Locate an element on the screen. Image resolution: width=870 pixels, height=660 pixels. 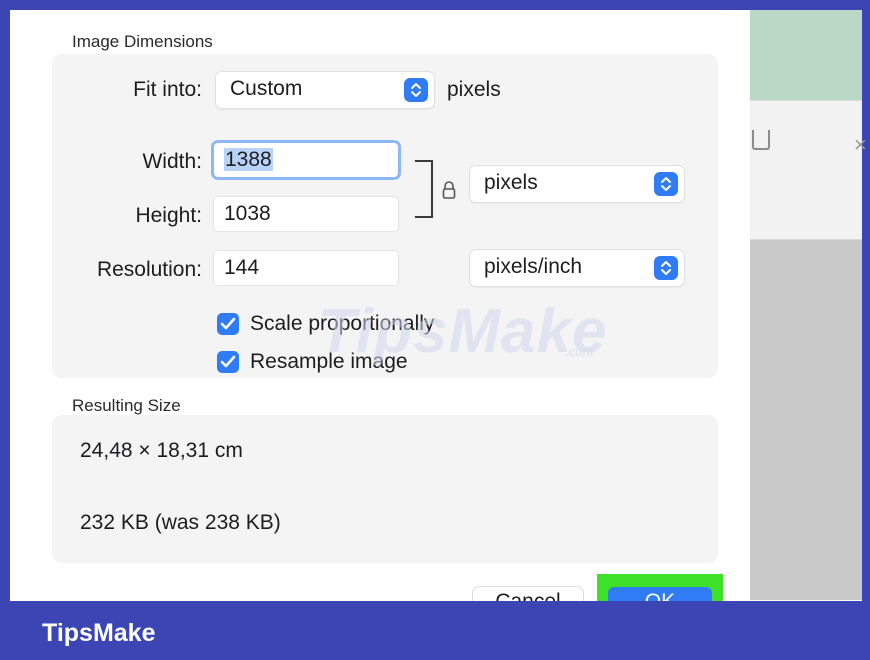
height-input: 1038 is located at coordinates (306, 214).